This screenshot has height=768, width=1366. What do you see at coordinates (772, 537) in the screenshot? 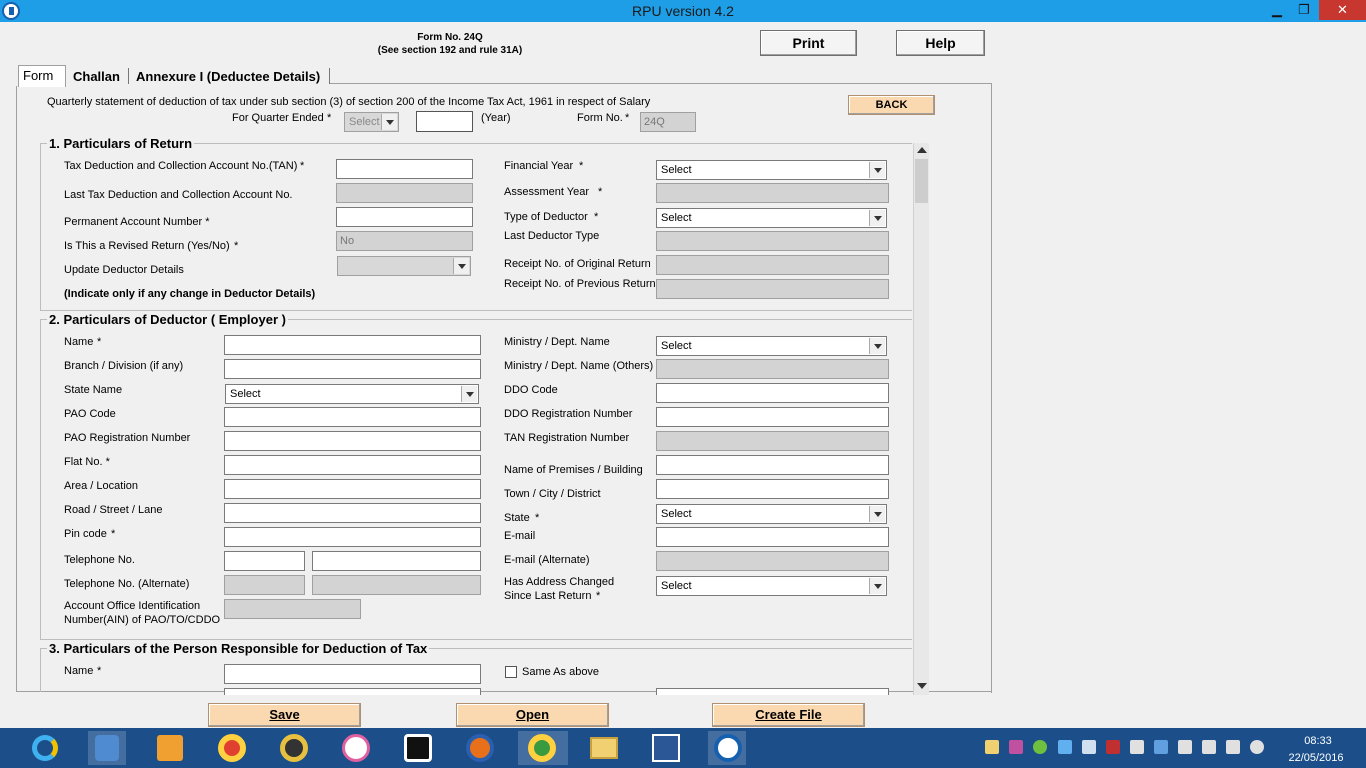
I see `email-input` at bounding box center [772, 537].